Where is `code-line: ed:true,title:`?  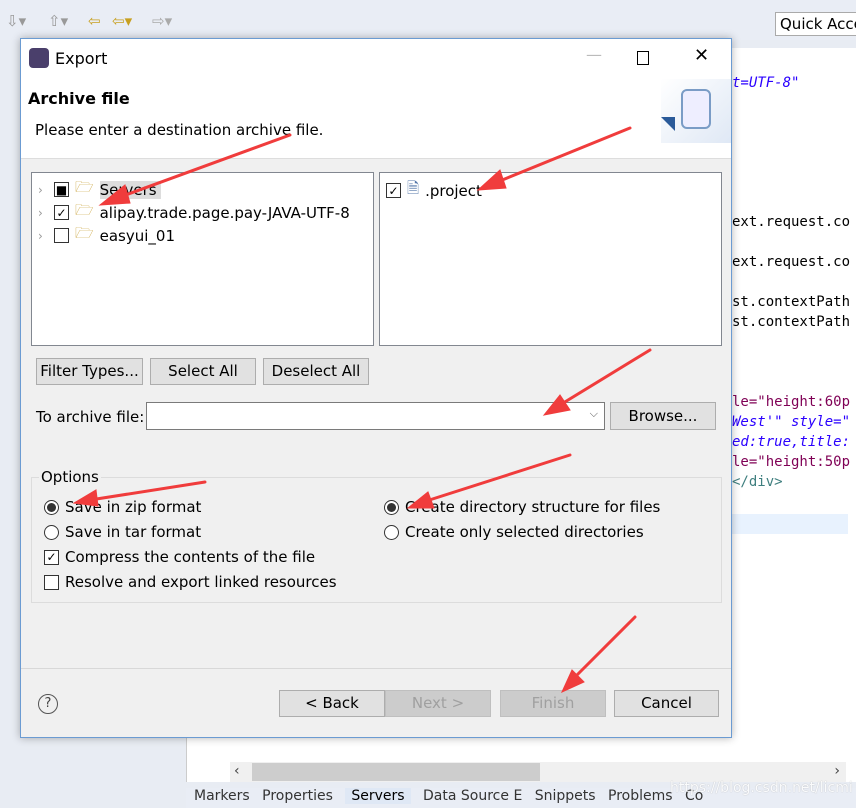 code-line: ed:true,title: is located at coordinates (791, 442).